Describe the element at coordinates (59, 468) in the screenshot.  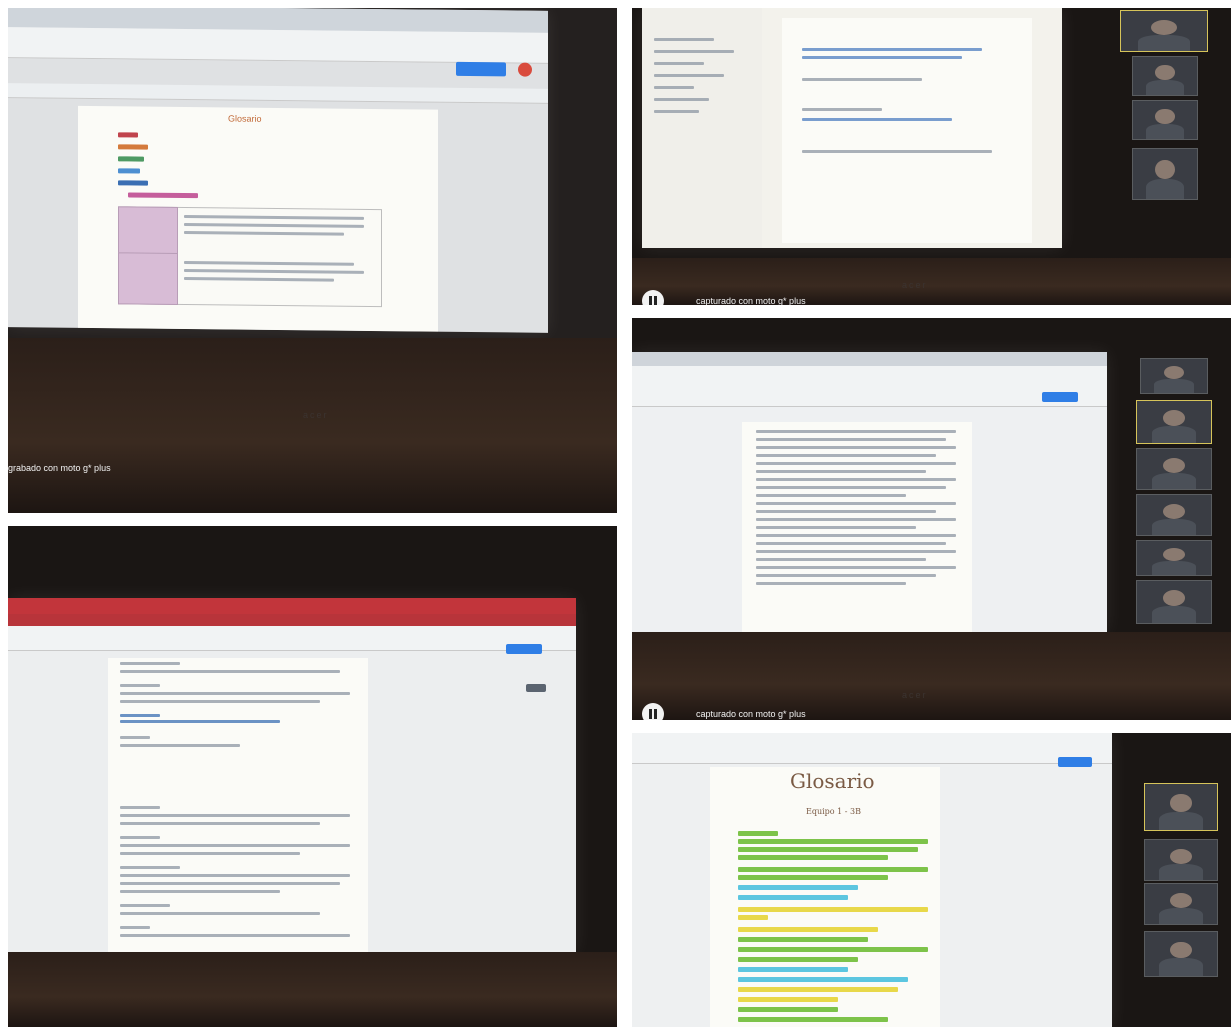
I see `photo-watermark: grabado con moto g* plus` at that location.